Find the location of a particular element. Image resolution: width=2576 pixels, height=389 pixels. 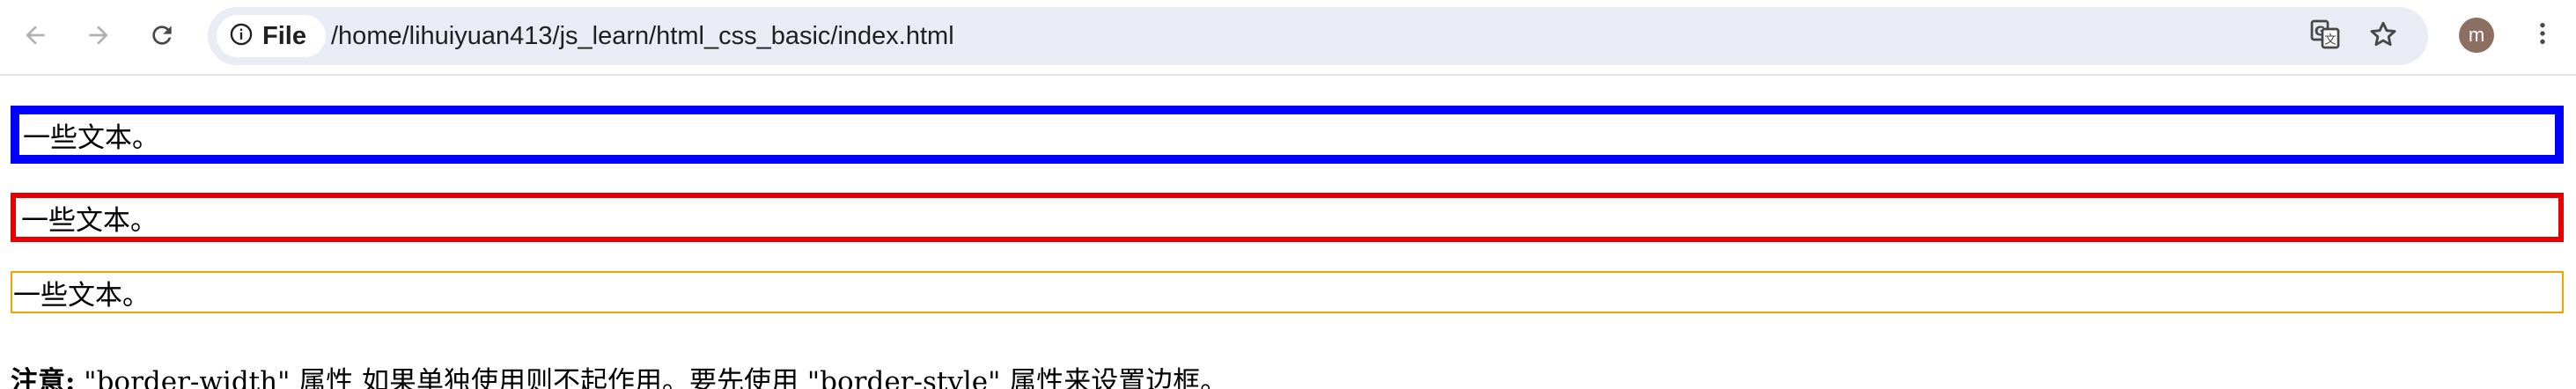

reload-button is located at coordinates (162, 35).